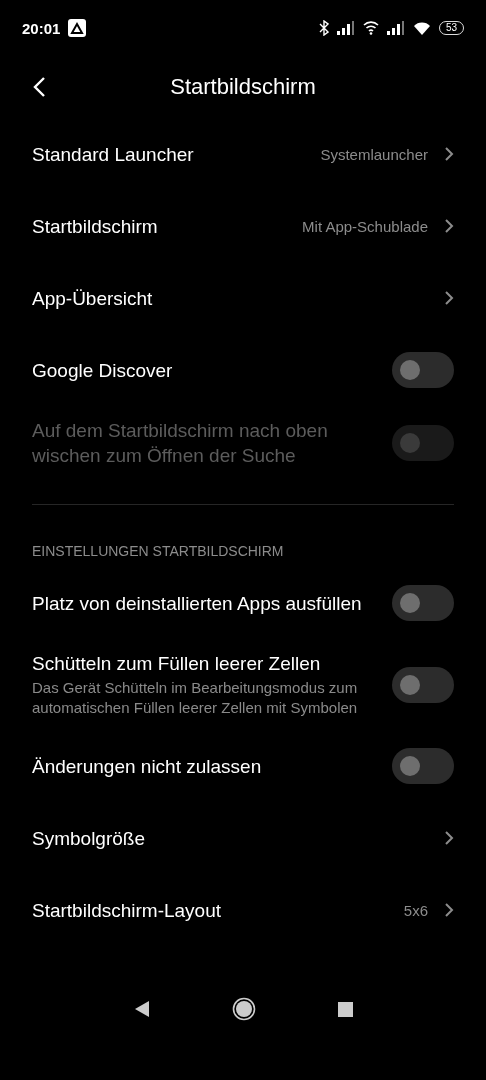 This screenshot has width=486, height=1080. What do you see at coordinates (177, 664) in the screenshot?
I see `setting-label: Schütteln zum Füllen leerer Zellen` at bounding box center [177, 664].